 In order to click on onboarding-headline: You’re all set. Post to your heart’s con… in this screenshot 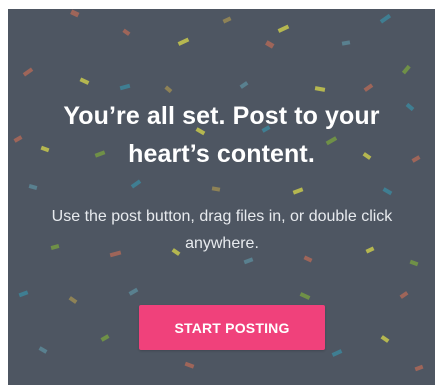, I will do `click(221, 135)`.